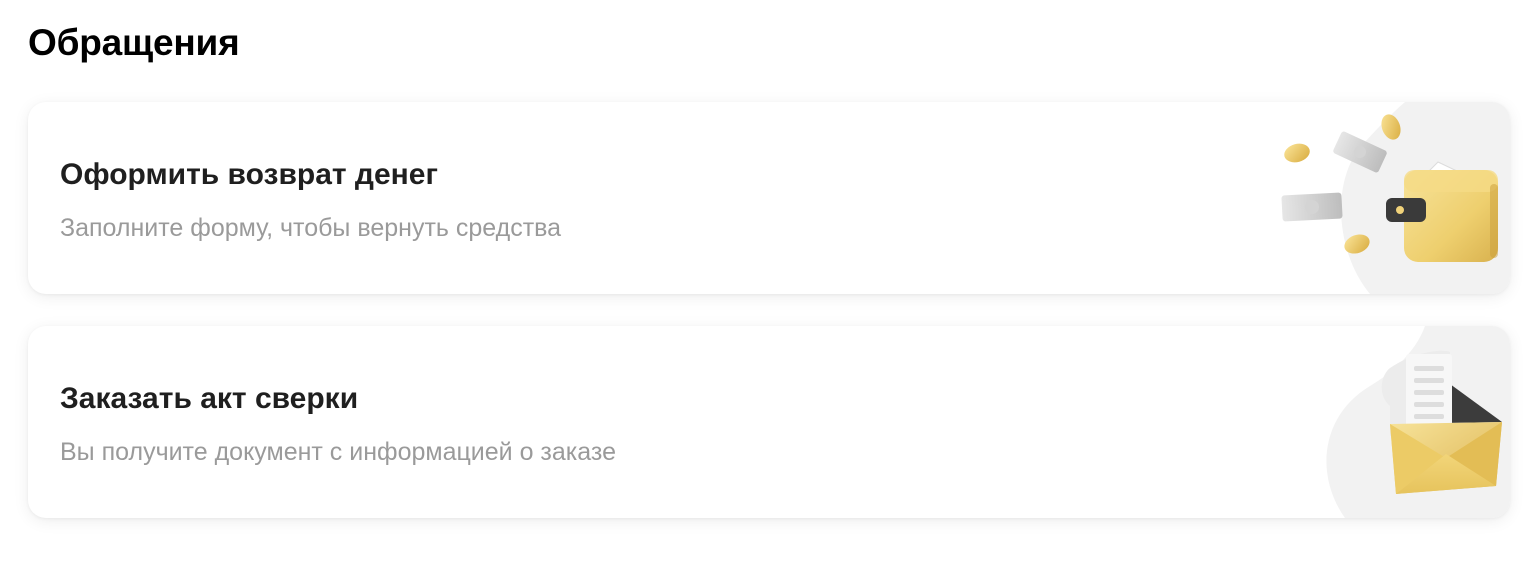 This screenshot has height=574, width=1540. What do you see at coordinates (249, 174) in the screenshot?
I see `refund-card-title: Оформить возврат денег` at bounding box center [249, 174].